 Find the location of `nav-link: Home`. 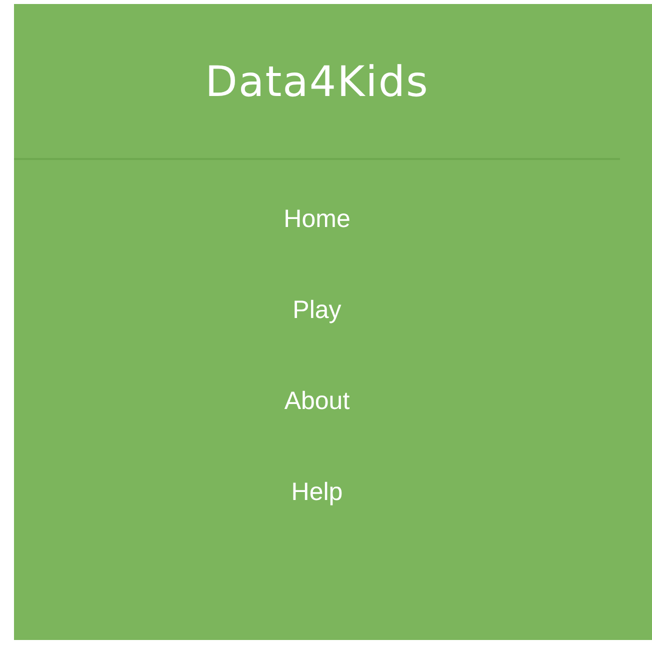

nav-link: Home is located at coordinates (317, 219).